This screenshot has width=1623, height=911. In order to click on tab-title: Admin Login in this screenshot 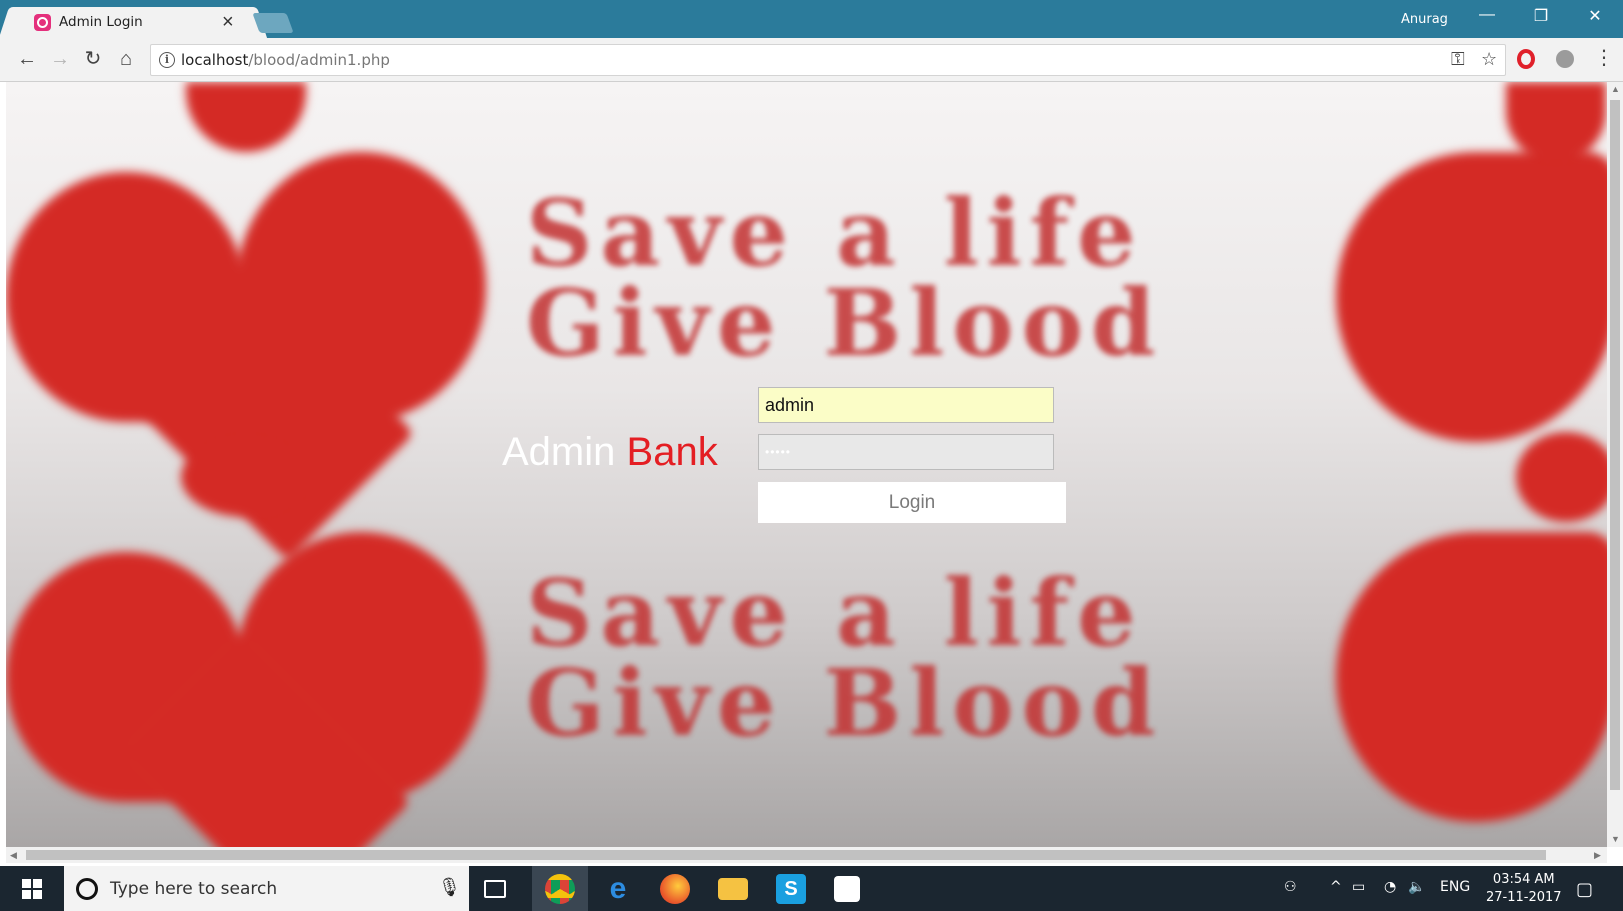, I will do `click(101, 22)`.